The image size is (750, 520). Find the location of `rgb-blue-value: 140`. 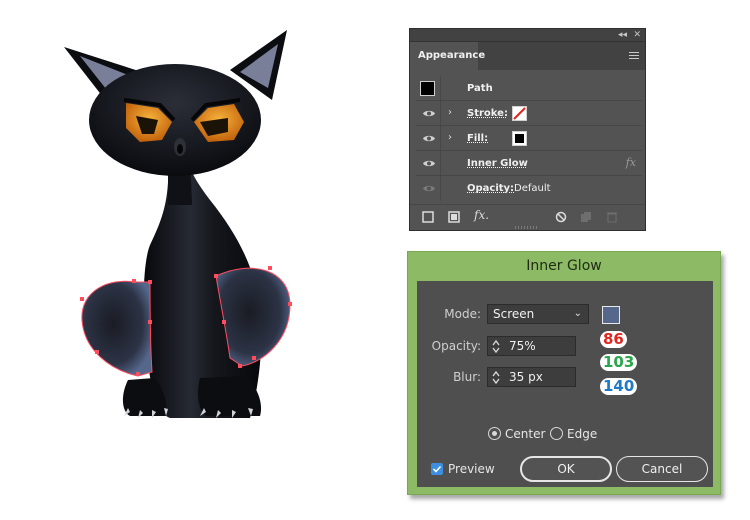

rgb-blue-value: 140 is located at coordinates (619, 386).